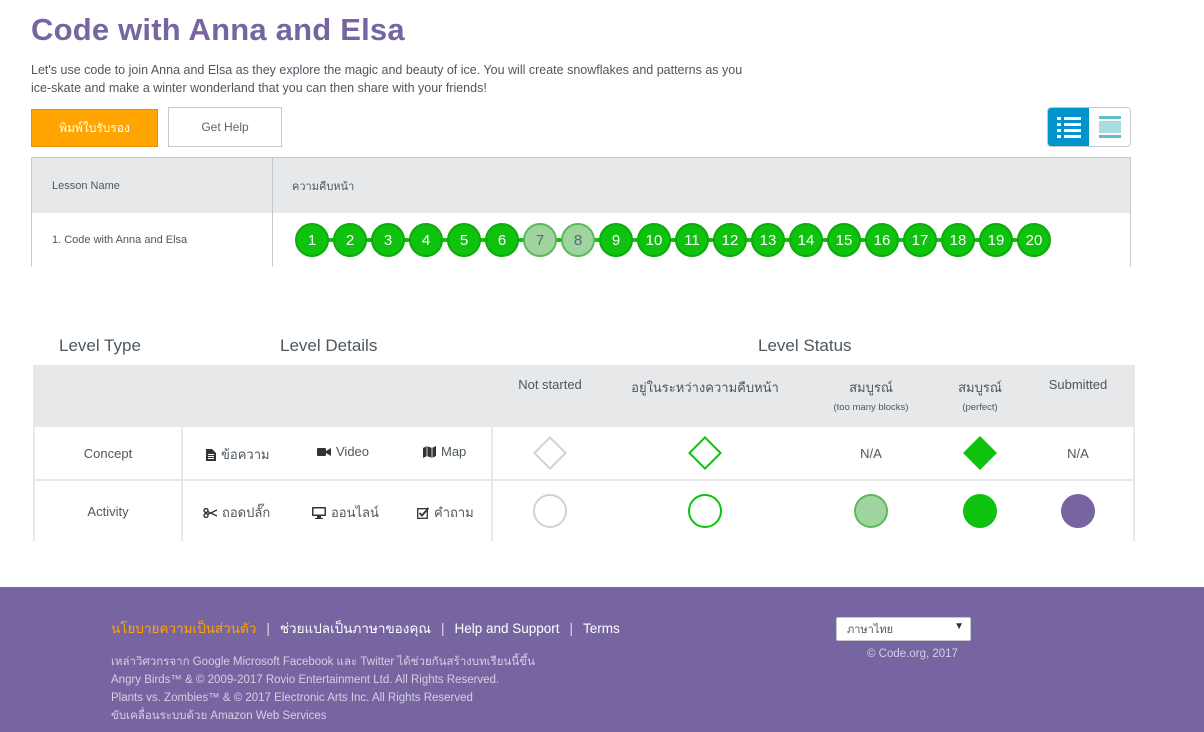  I want to click on concept-perfect, so click(980, 453).